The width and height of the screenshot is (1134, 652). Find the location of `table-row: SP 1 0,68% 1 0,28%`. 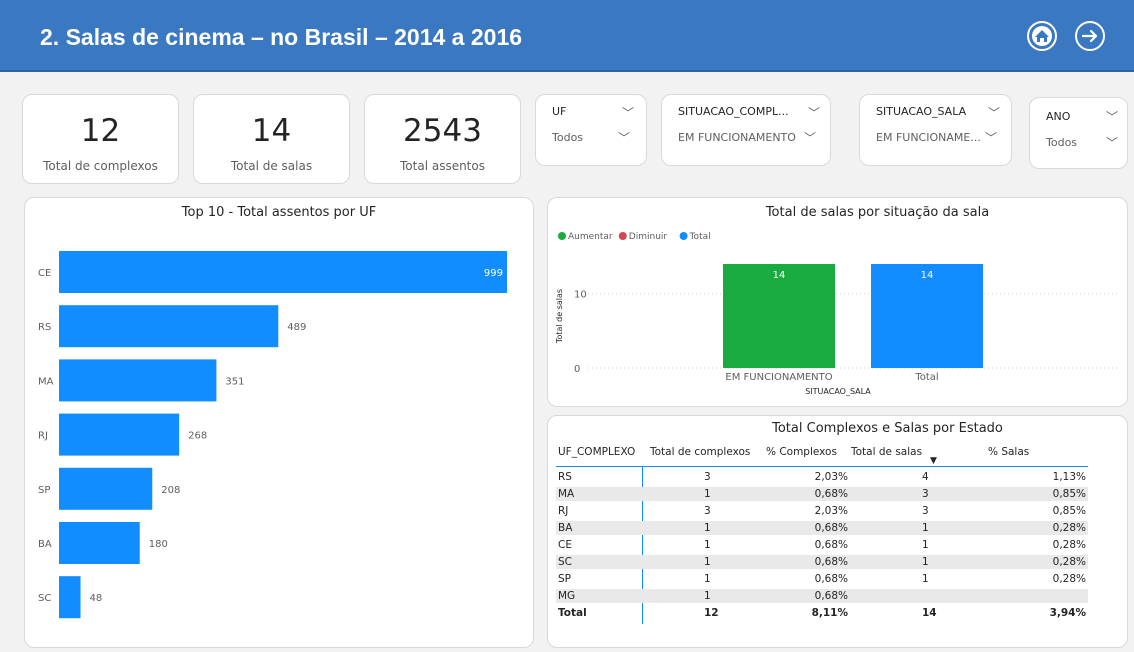

table-row: SP 1 0,68% 1 0,28% is located at coordinates (822, 579).